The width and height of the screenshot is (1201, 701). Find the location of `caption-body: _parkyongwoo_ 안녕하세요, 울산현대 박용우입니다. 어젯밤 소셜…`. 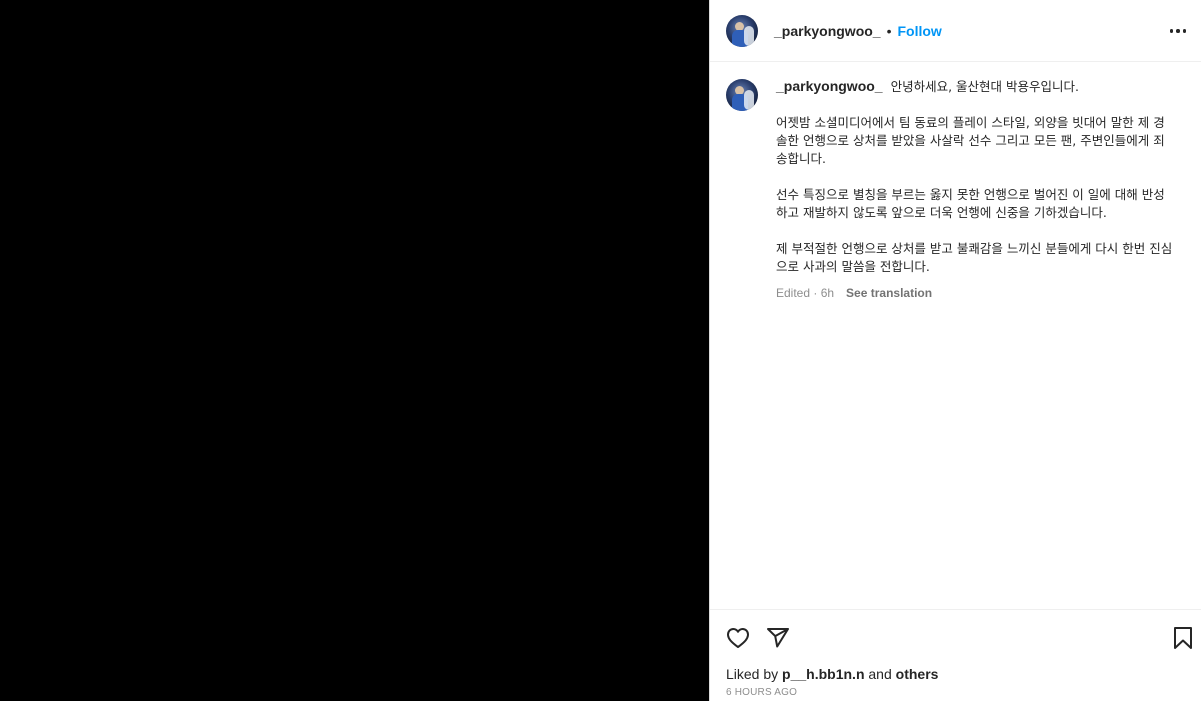

caption-body: _parkyongwoo_ 안녕하세요, 울산현대 박용우입니다. 어젯밤 소셜… is located at coordinates (976, 189).